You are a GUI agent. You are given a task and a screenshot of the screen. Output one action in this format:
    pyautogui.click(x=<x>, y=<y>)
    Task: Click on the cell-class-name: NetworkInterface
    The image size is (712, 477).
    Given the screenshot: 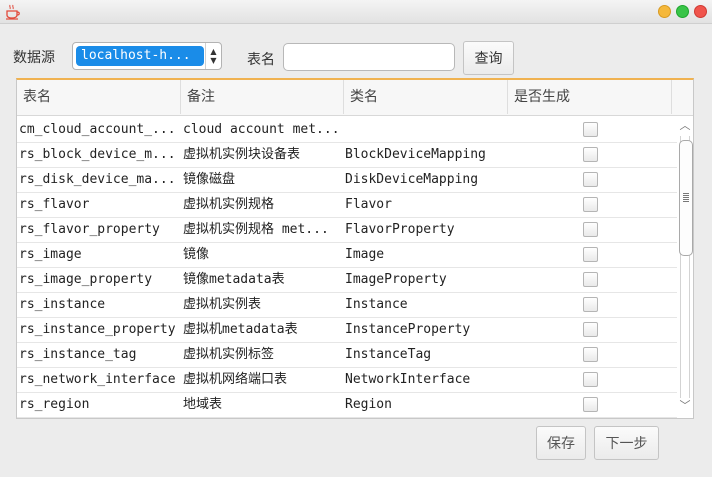 What is the action you would take?
    pyautogui.click(x=408, y=379)
    